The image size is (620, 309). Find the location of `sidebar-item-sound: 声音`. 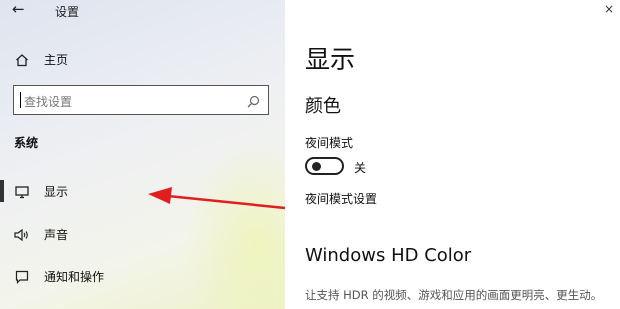

sidebar-item-sound: 声音 is located at coordinates (41, 234).